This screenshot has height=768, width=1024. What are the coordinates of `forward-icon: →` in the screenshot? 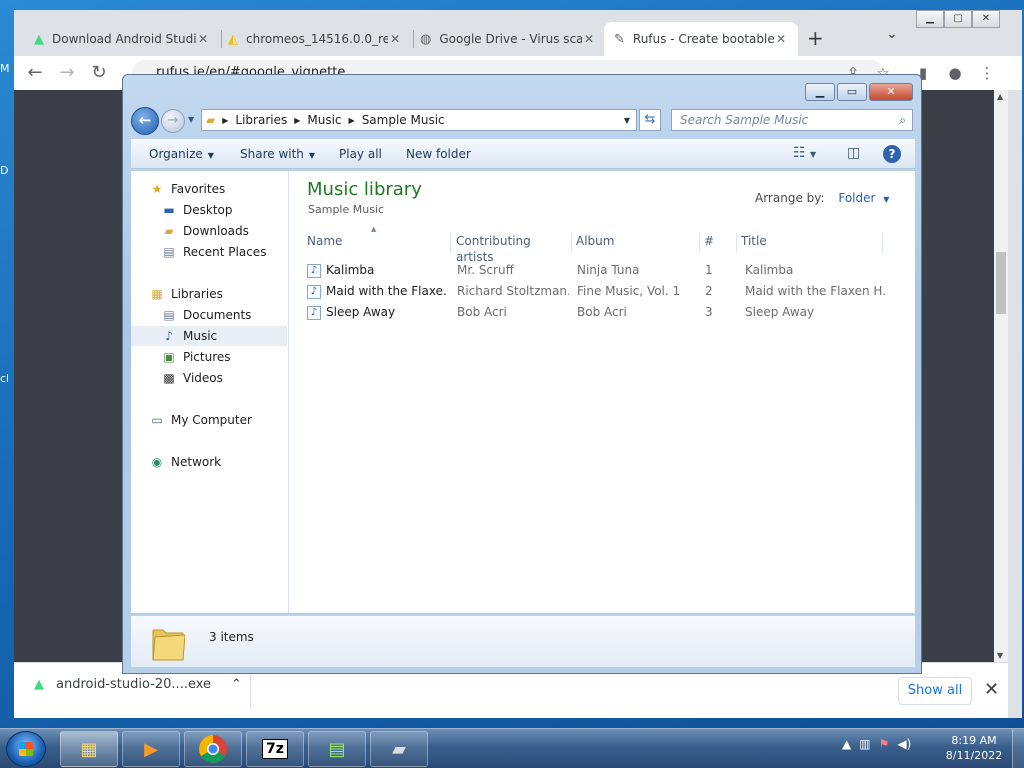 It's located at (67, 73).